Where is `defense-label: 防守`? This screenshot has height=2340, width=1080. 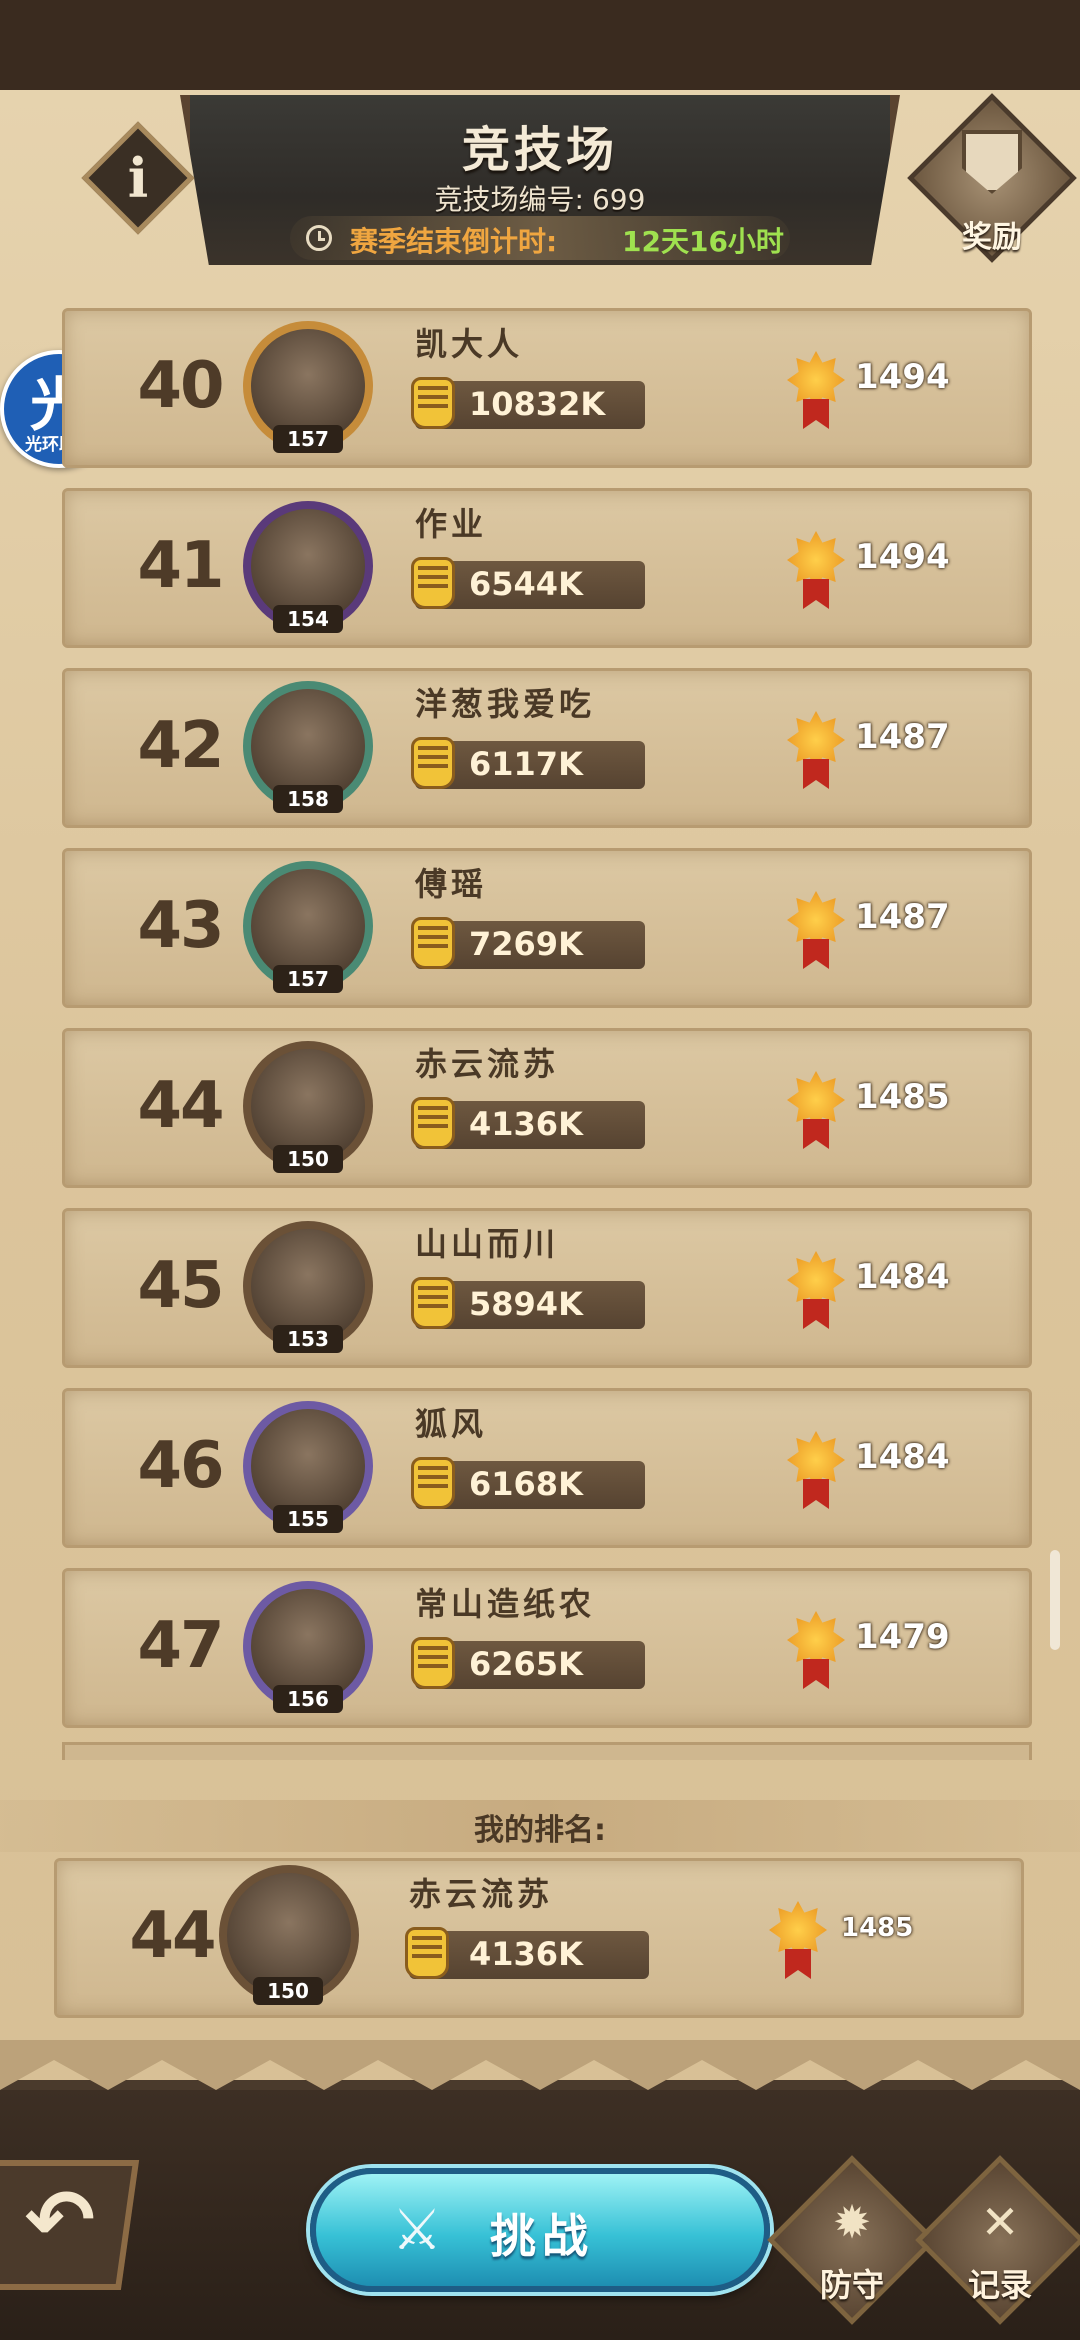 defense-label: 防守 is located at coordinates (852, 2283).